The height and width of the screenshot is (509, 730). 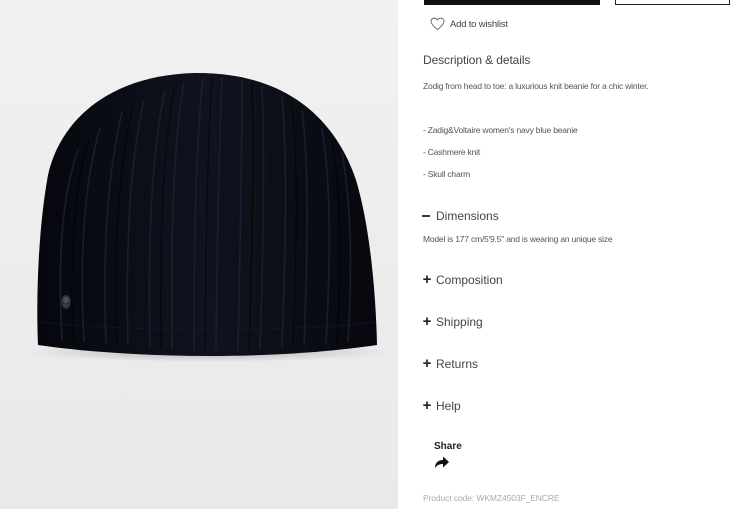 What do you see at coordinates (426, 216) in the screenshot?
I see `minus-icon` at bounding box center [426, 216].